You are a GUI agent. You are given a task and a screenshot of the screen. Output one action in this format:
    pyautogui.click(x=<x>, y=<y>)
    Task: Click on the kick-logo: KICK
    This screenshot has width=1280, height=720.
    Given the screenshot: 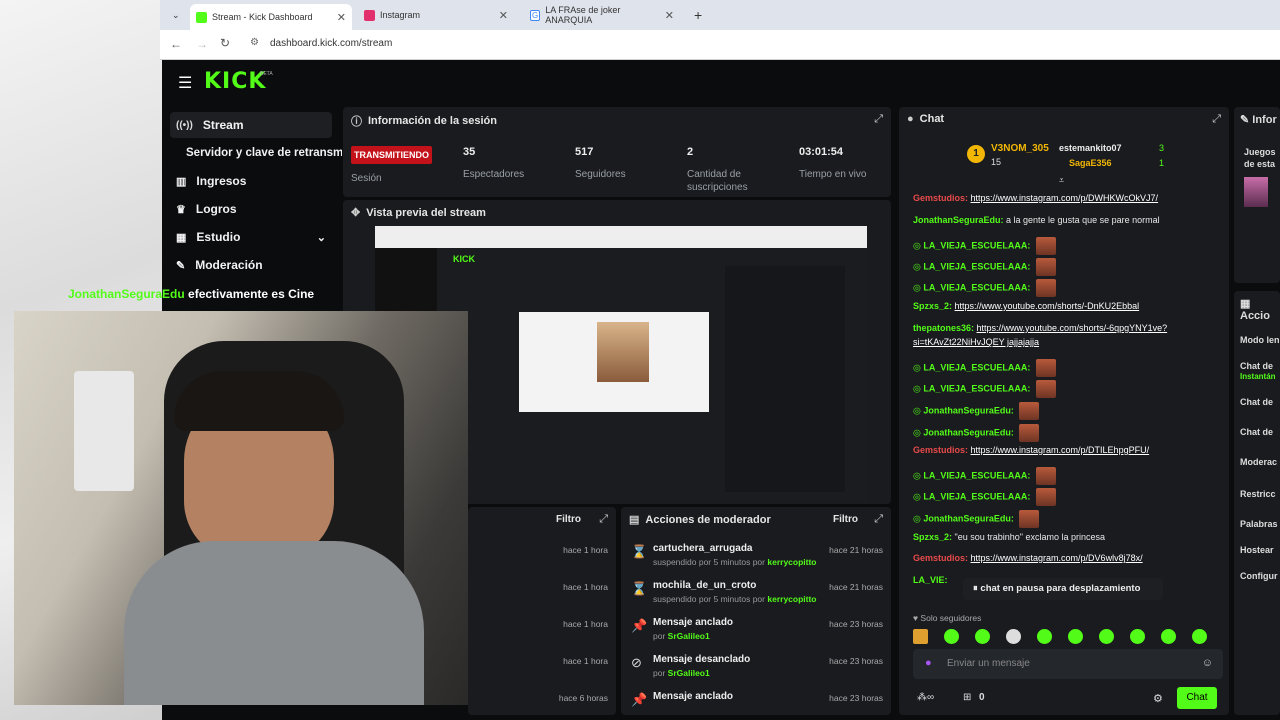 What is the action you would take?
    pyautogui.click(x=235, y=81)
    